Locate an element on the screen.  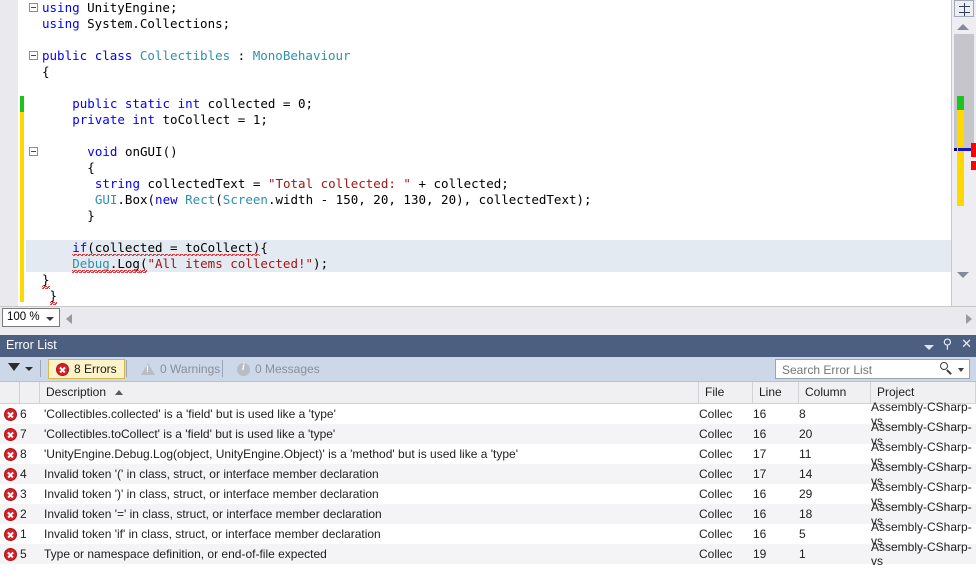
column-header-file: File is located at coordinates (726, 392).